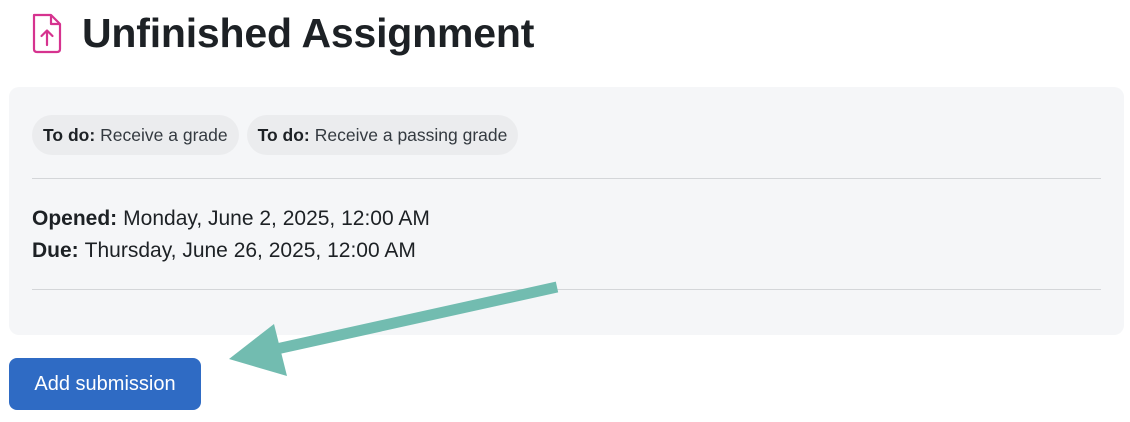 The width and height of the screenshot is (1130, 422). I want to click on completion-badge-receive-passing-grade: To do: Receive a passing grade, so click(382, 135).